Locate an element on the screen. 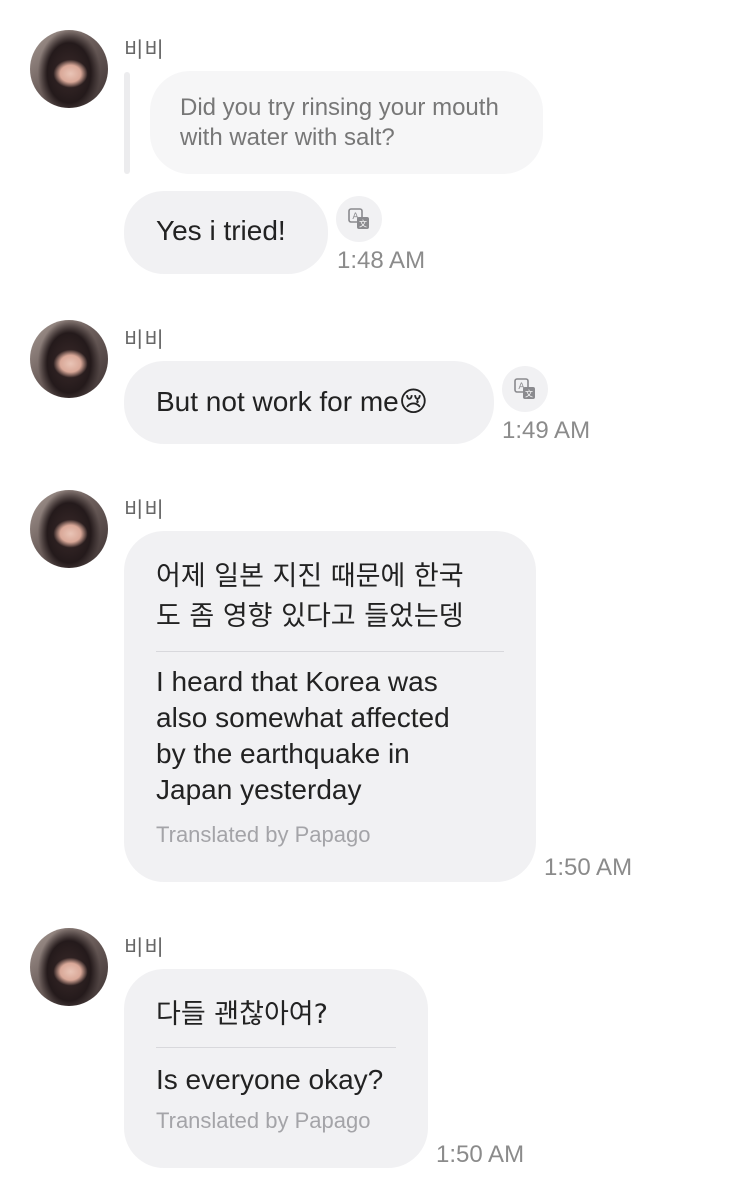 The width and height of the screenshot is (740, 1200). message-bubble: Yes i tried! is located at coordinates (226, 232).